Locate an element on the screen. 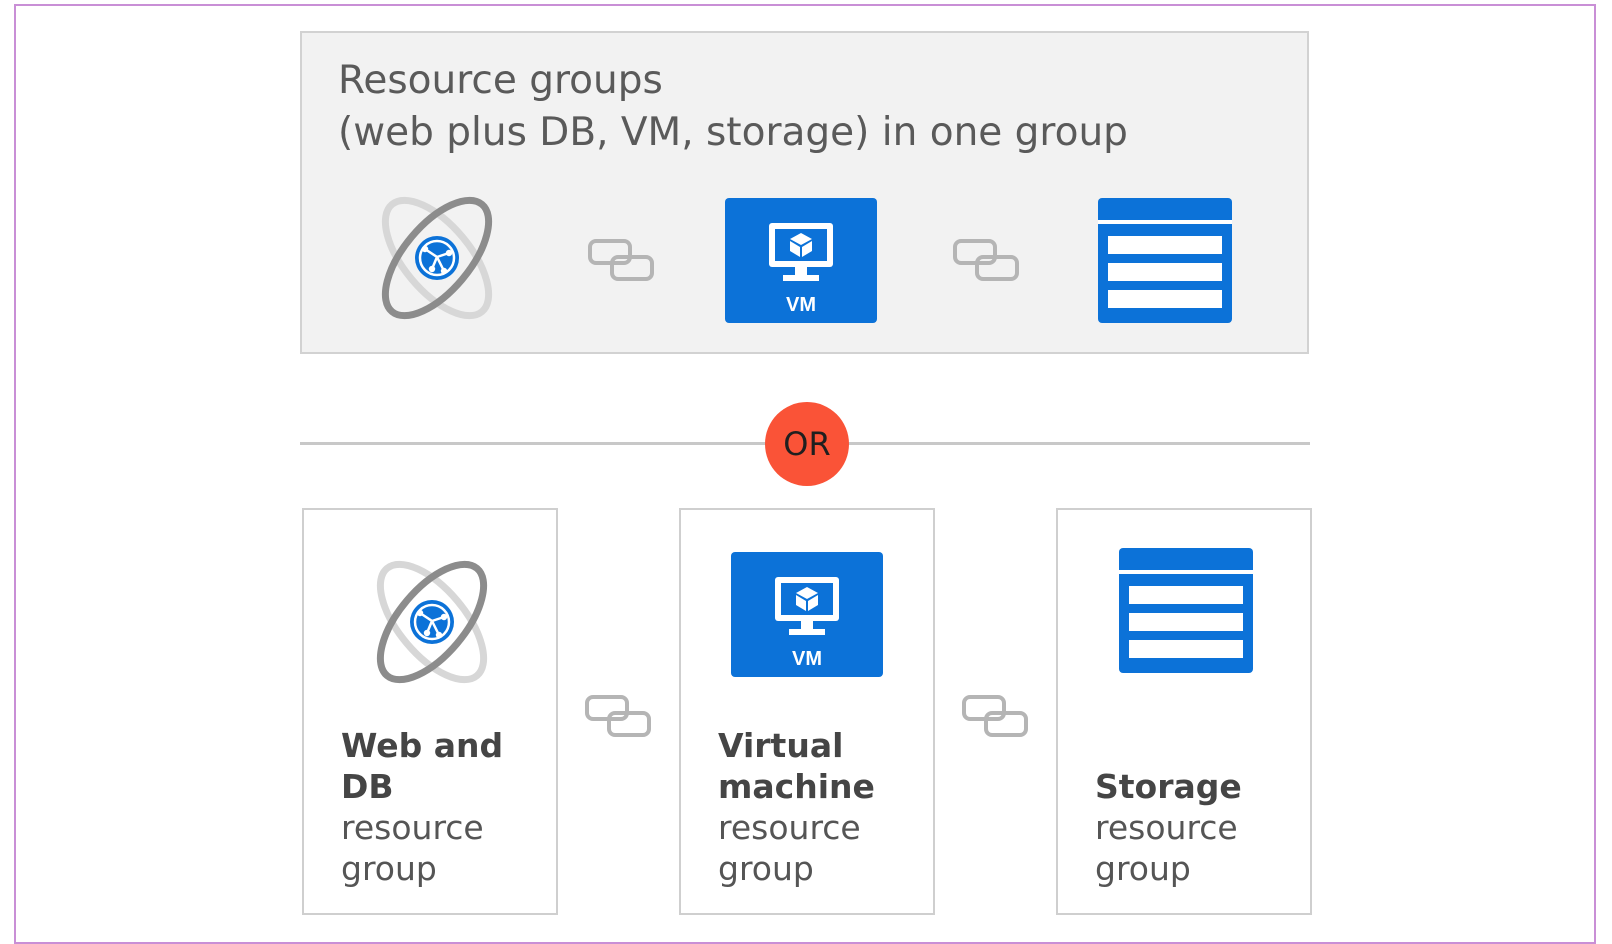 The image size is (1612, 944). group-name-line1: Storage is located at coordinates (1168, 786).